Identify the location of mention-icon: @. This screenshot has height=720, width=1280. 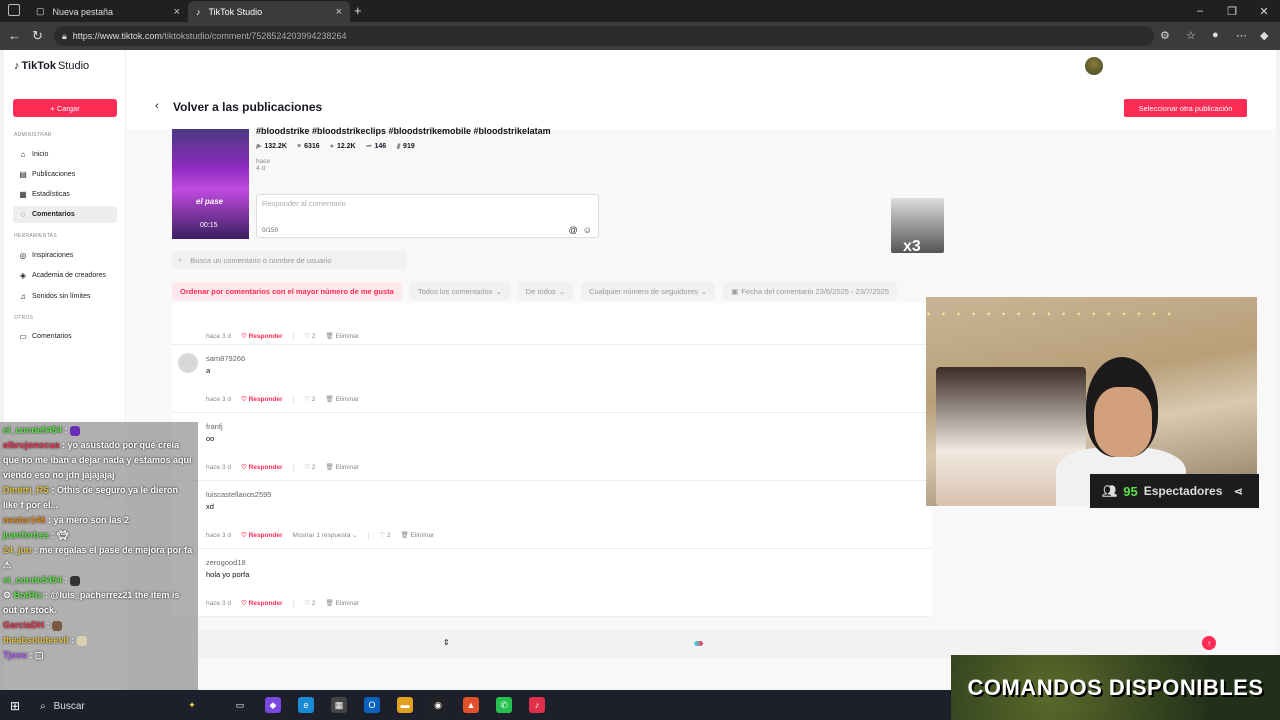
(573, 230).